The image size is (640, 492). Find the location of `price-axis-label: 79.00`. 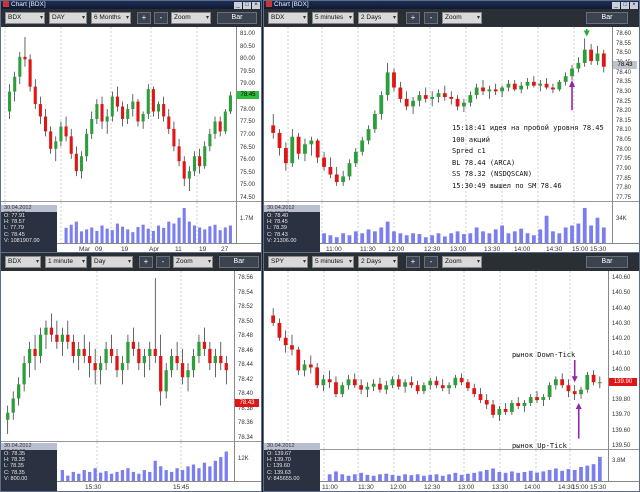

price-axis-label: 79.00 is located at coordinates (248, 84).